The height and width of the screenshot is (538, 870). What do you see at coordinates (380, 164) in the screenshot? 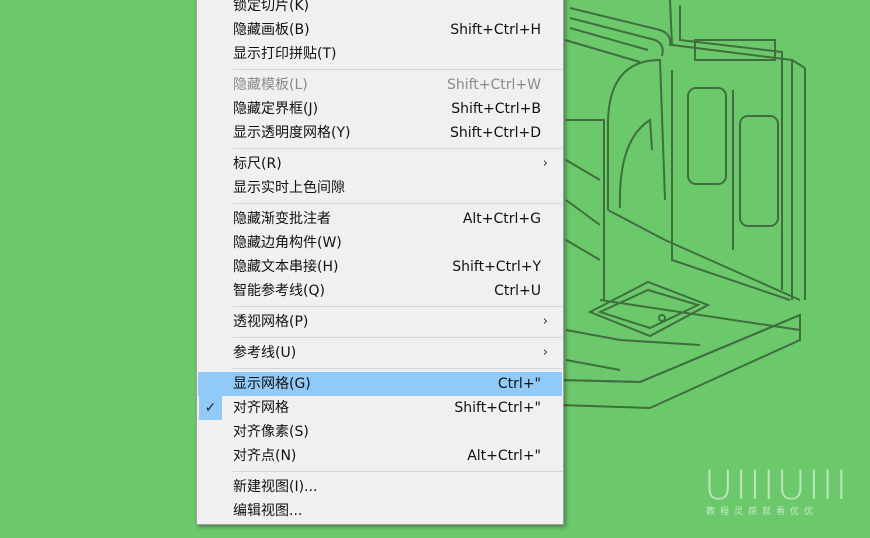
I see `menu-item-6: 标尺(R) ›` at bounding box center [380, 164].